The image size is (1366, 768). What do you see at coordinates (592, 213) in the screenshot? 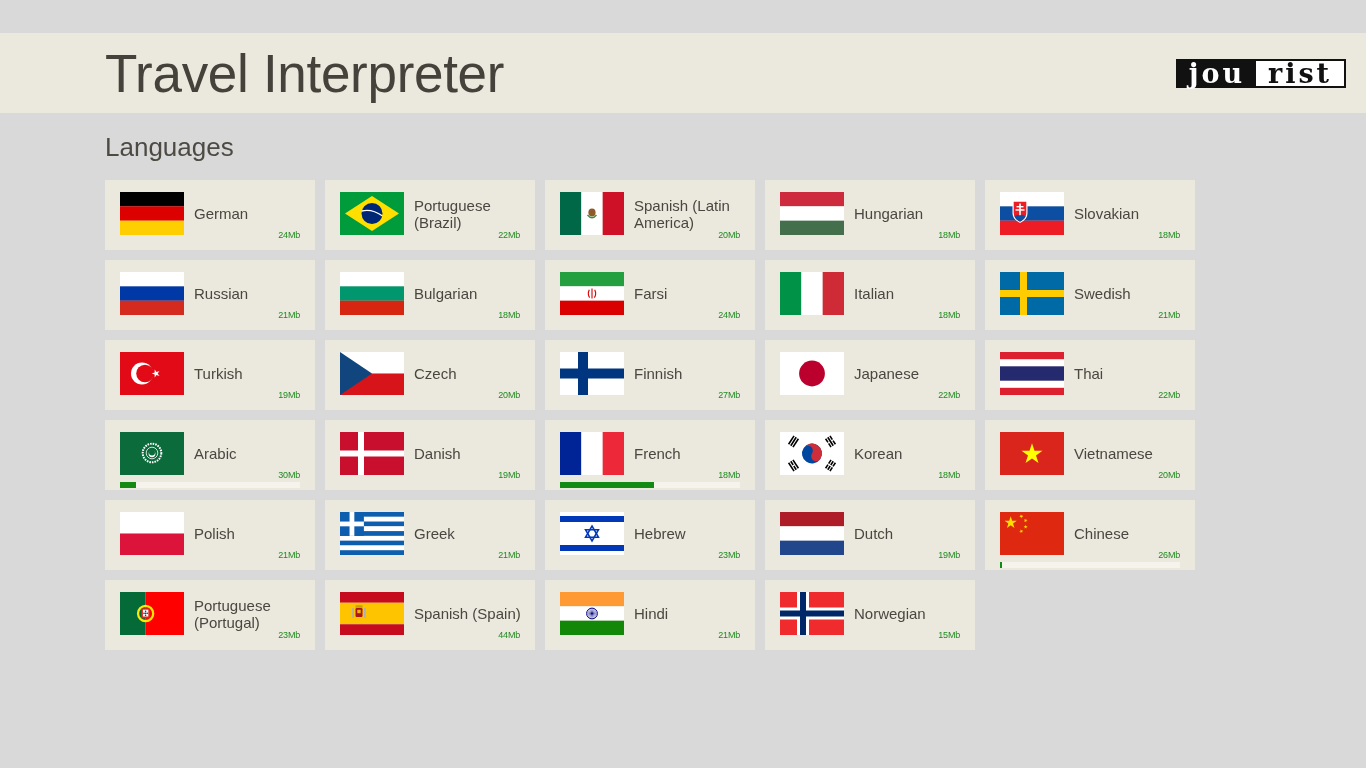
I see `mexican-flag-icon` at bounding box center [592, 213].